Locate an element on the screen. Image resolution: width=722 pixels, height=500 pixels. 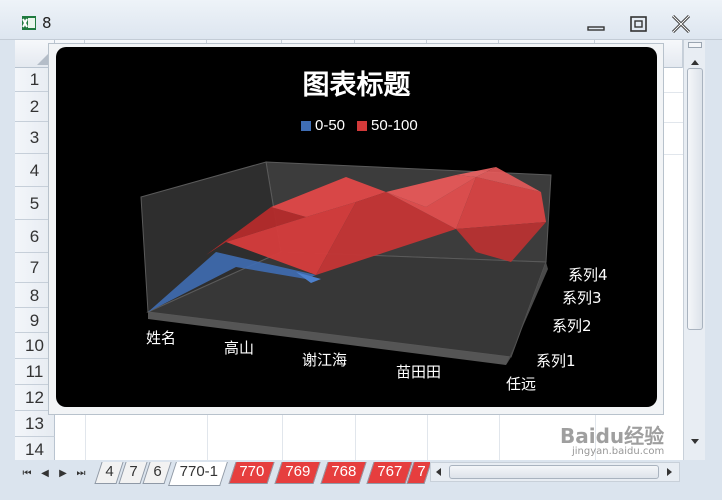
x-axis-tick-label: 苗田田 is located at coordinates (419, 372).